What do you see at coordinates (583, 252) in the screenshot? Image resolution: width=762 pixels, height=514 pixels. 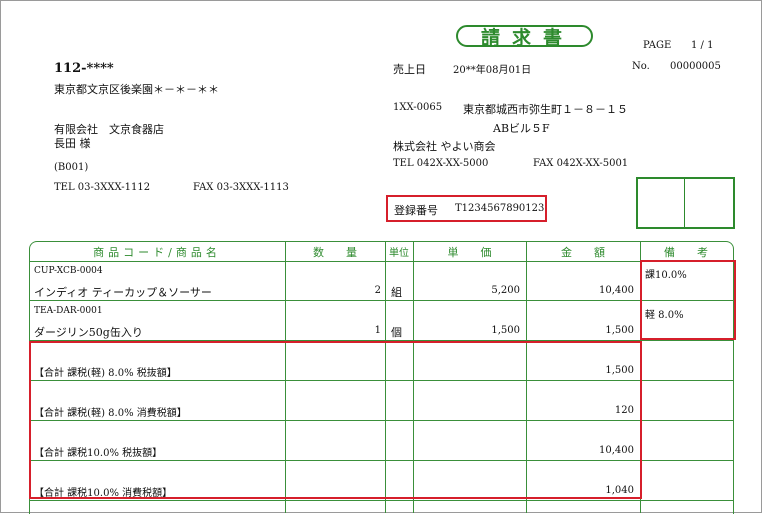 I see `header-amount: 金 額` at bounding box center [583, 252].